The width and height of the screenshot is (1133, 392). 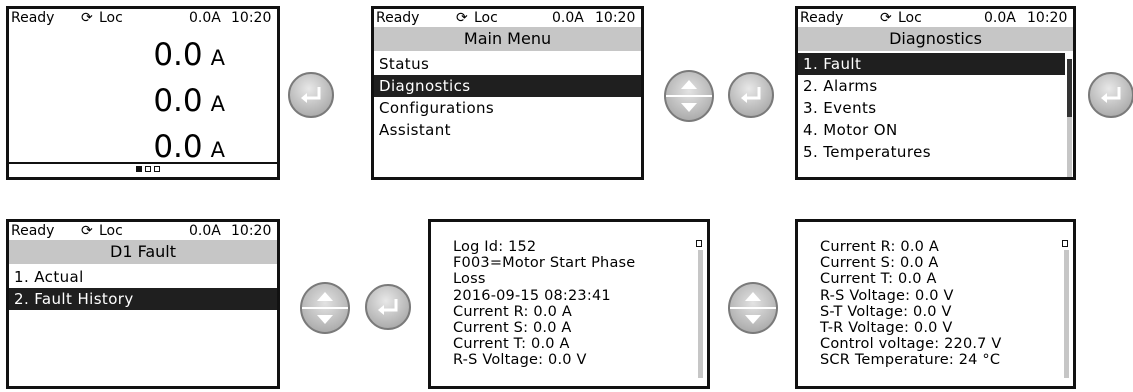 What do you see at coordinates (495, 247) in the screenshot?
I see `log-line: Log Id: 152` at bounding box center [495, 247].